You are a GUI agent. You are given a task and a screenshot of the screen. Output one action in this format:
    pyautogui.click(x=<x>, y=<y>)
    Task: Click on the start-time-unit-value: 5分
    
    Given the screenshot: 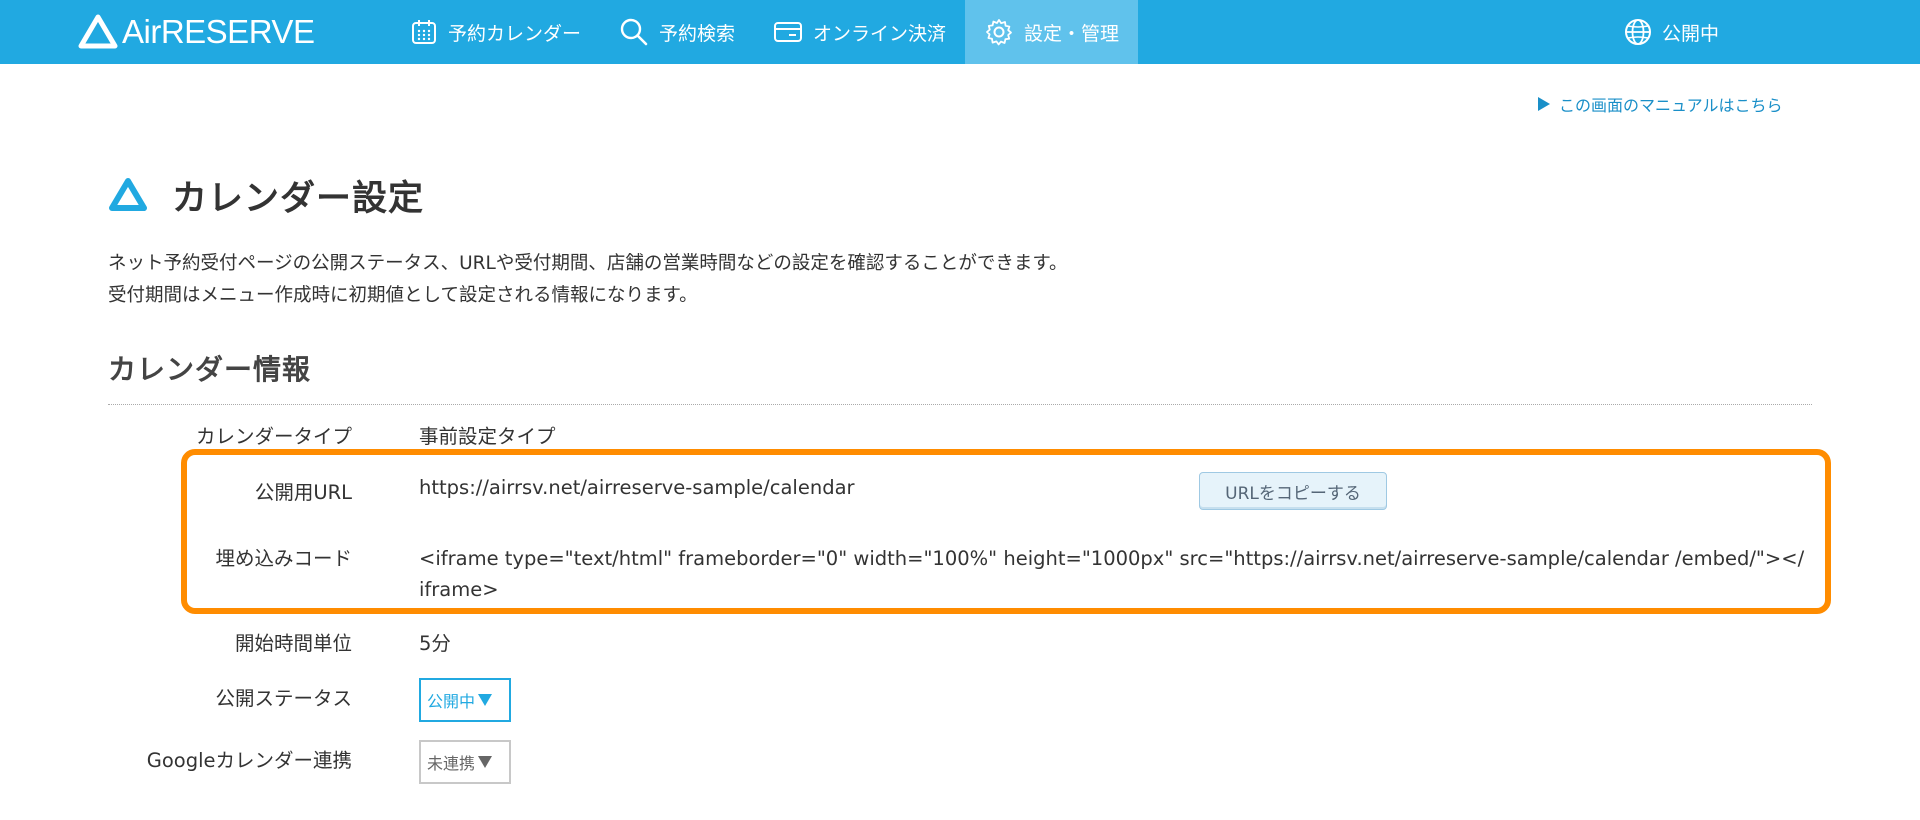 What is the action you would take?
    pyautogui.click(x=435, y=643)
    